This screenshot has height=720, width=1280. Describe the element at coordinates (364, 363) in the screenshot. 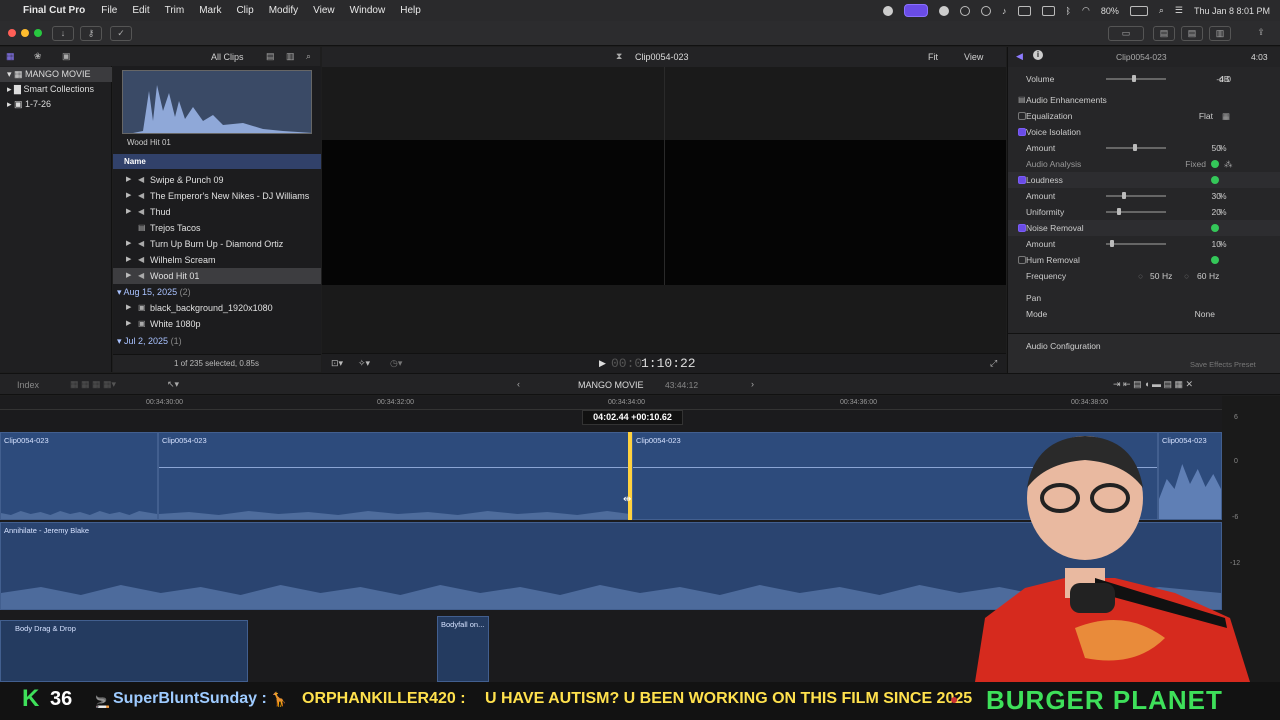

I see `enhance-icon: ✧▾` at that location.